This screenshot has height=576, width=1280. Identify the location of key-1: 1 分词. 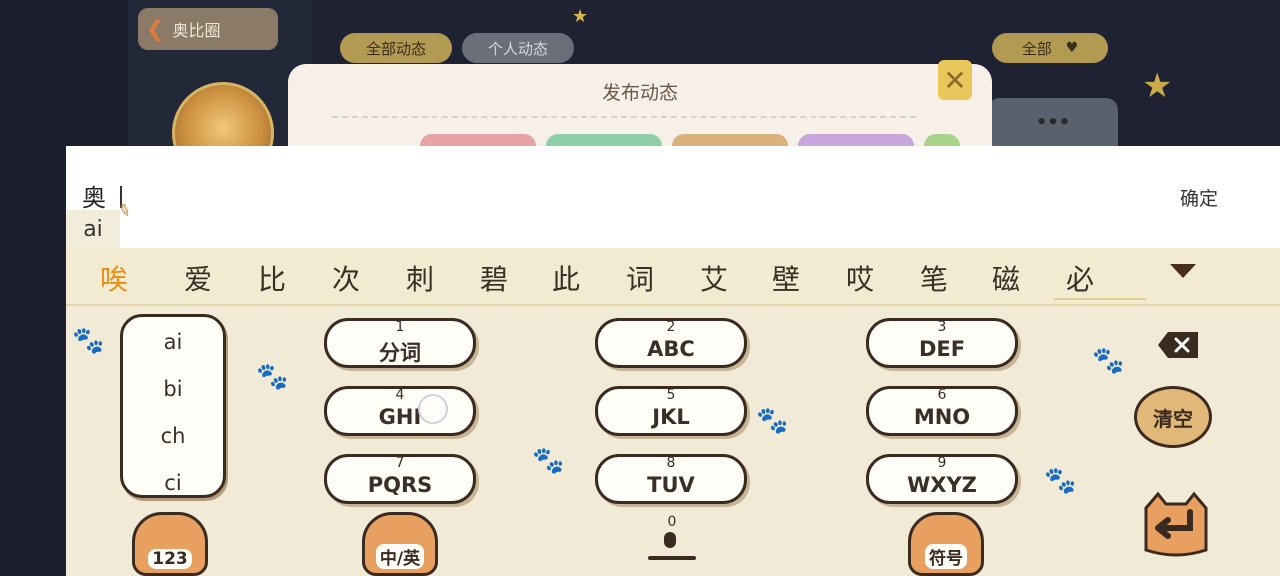
(400, 343).